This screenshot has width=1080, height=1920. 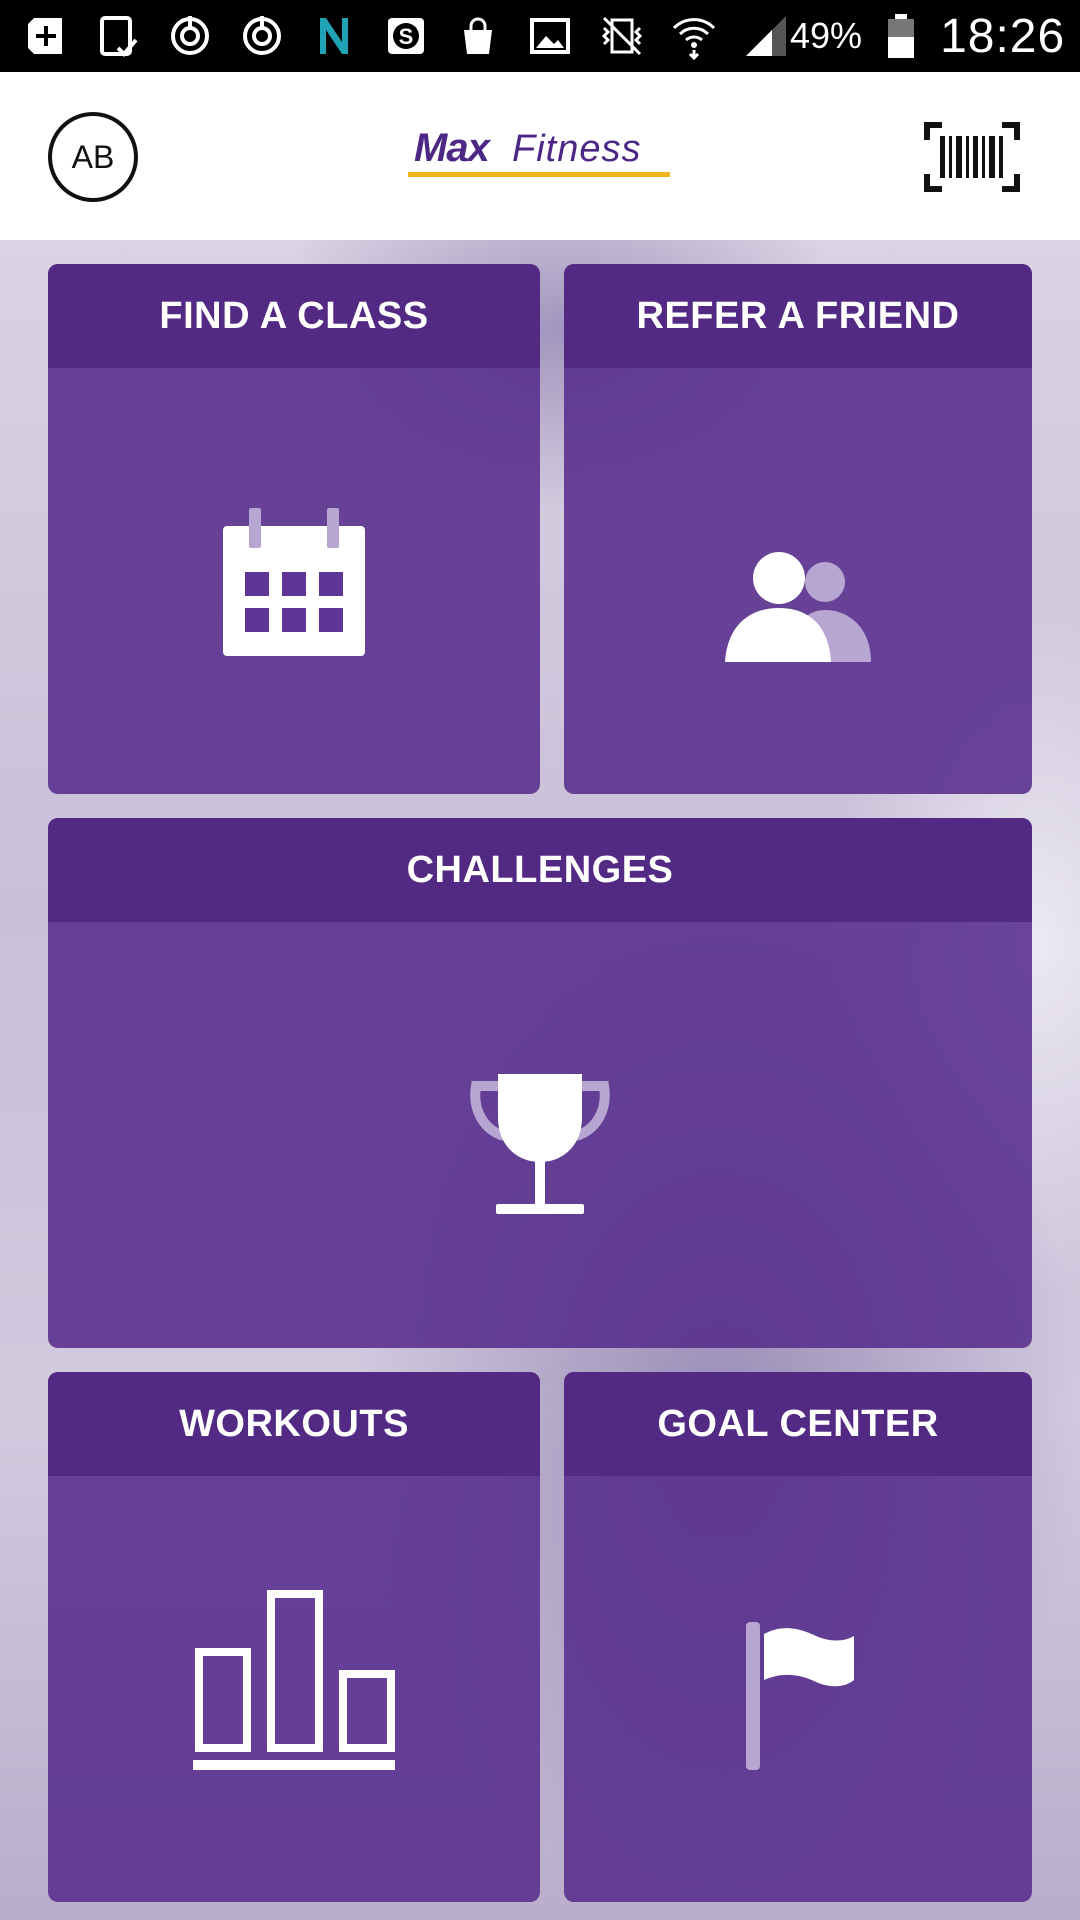 I want to click on skype-icon: S, so click(x=406, y=36).